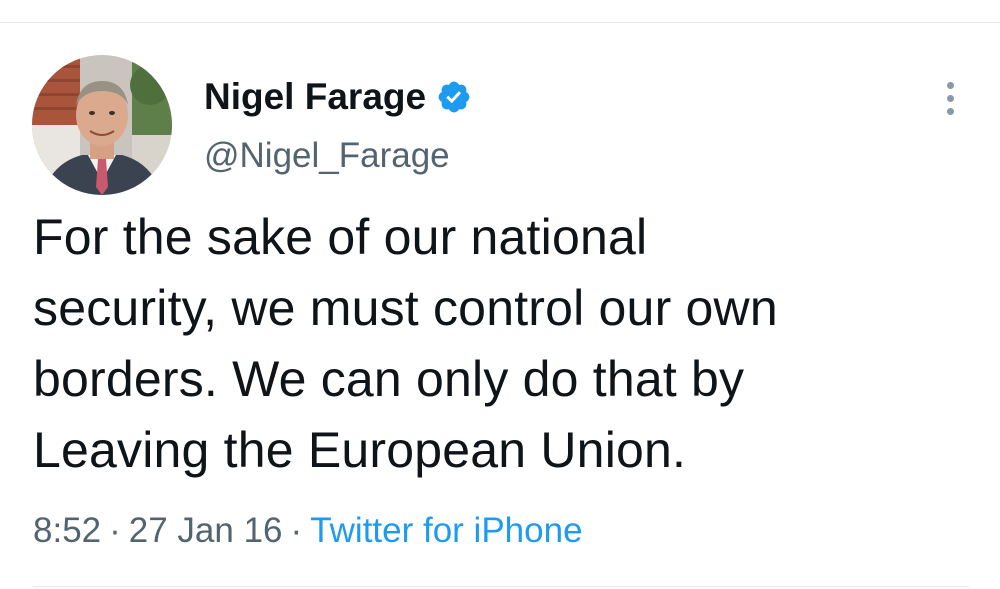 The image size is (1000, 589). I want to click on verified-badge-icon, so click(454, 97).